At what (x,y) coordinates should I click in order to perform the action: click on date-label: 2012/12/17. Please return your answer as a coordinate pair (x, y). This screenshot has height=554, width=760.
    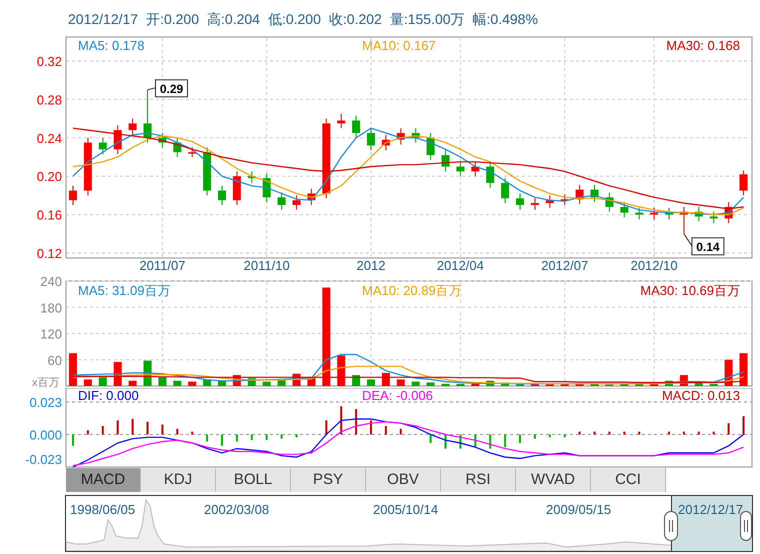
    Looking at the image, I should click on (711, 509).